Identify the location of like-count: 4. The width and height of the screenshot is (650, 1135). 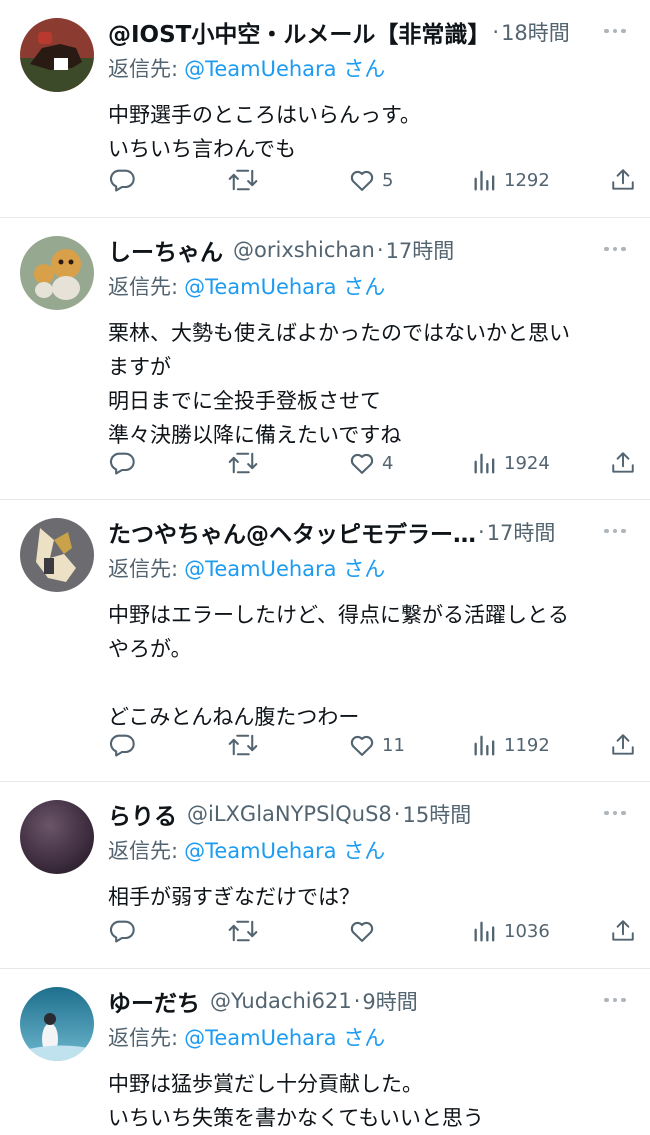
(388, 463).